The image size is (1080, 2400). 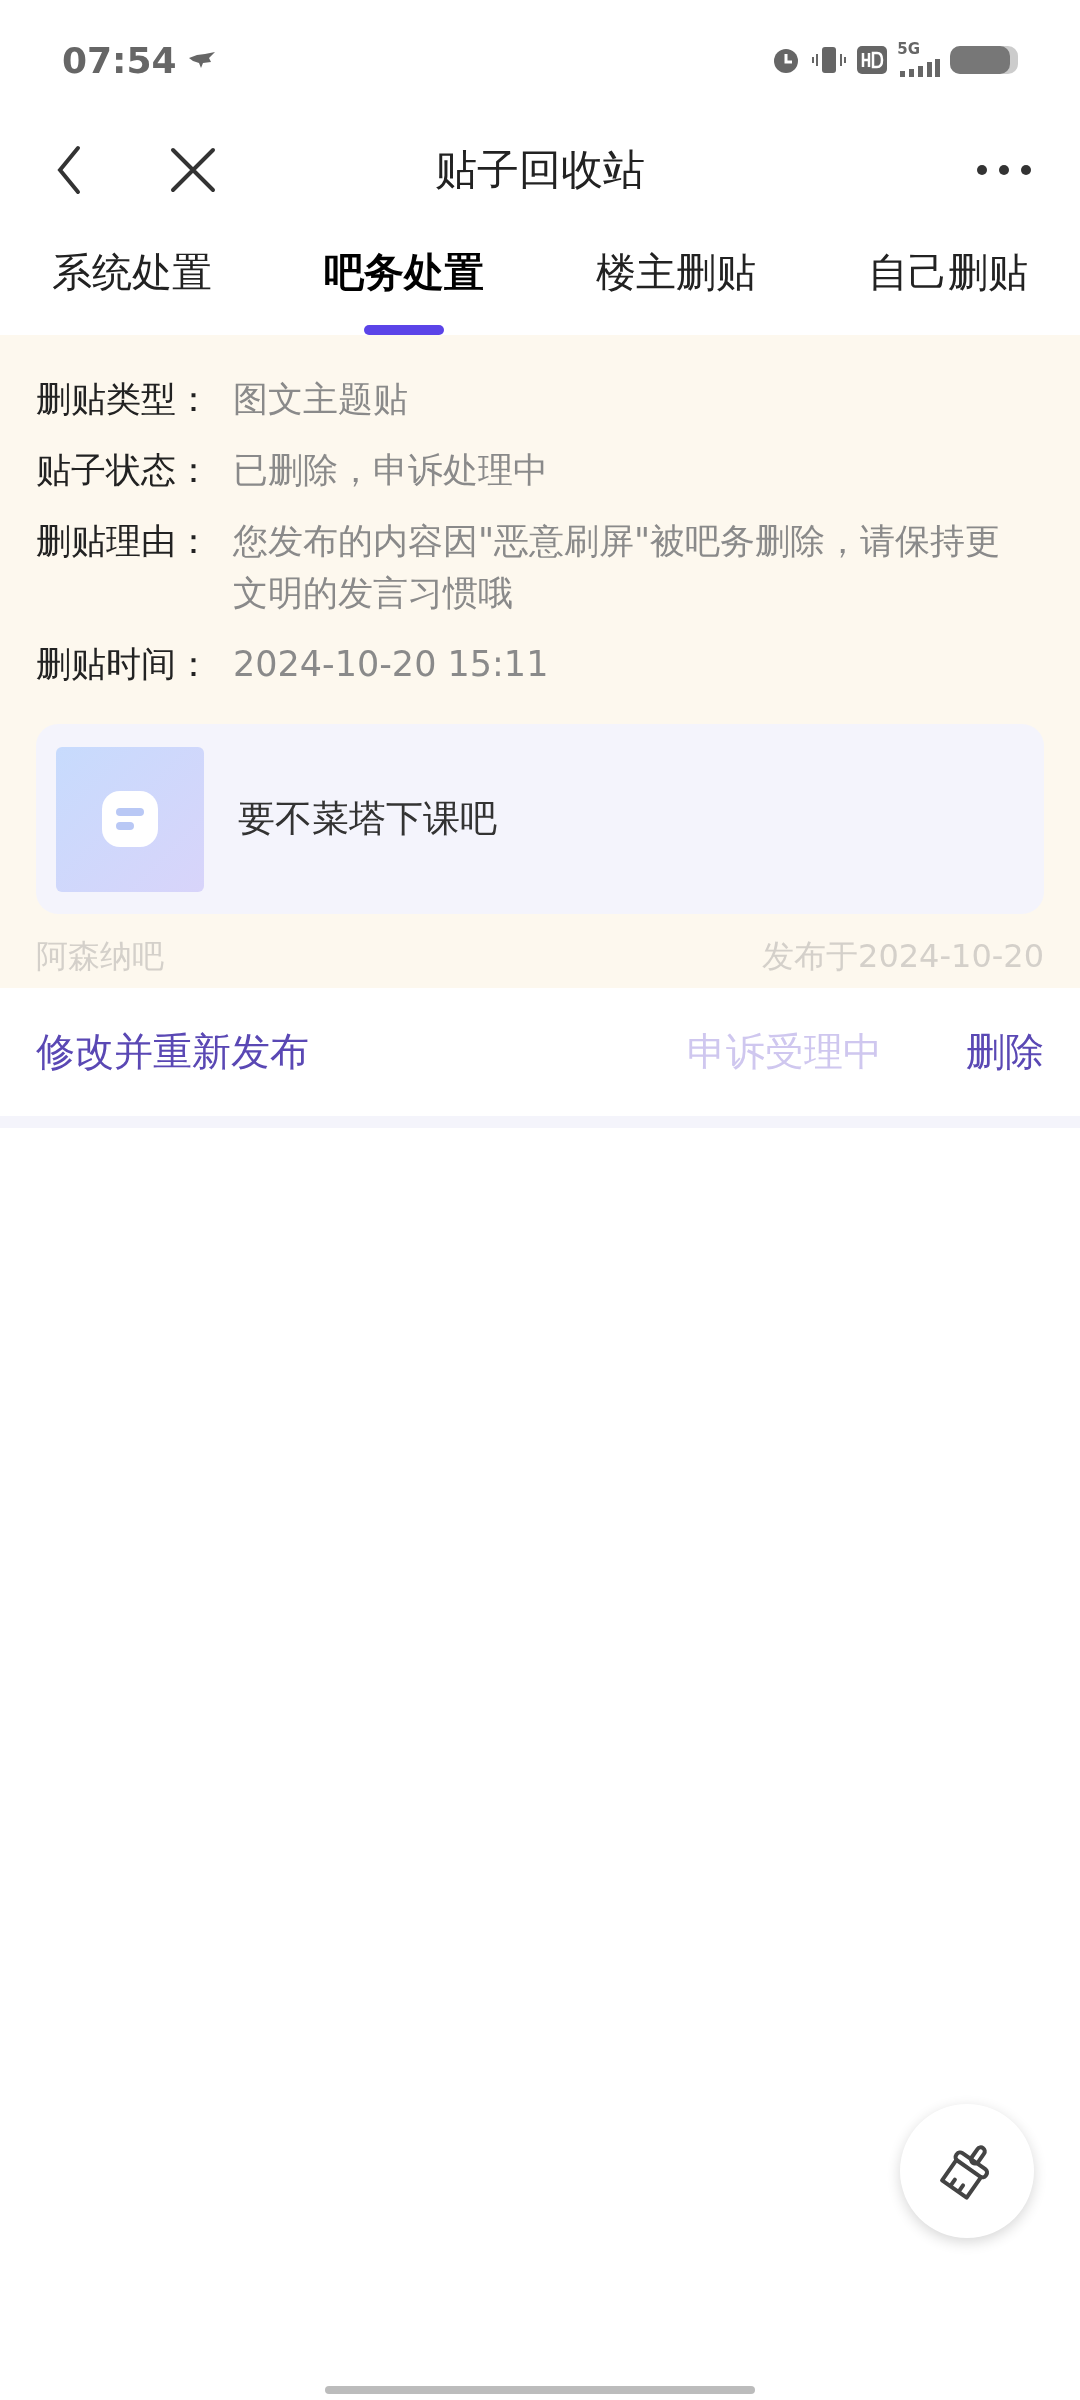 I want to click on action-button: 修改并重新发布, so click(x=172, y=1052).